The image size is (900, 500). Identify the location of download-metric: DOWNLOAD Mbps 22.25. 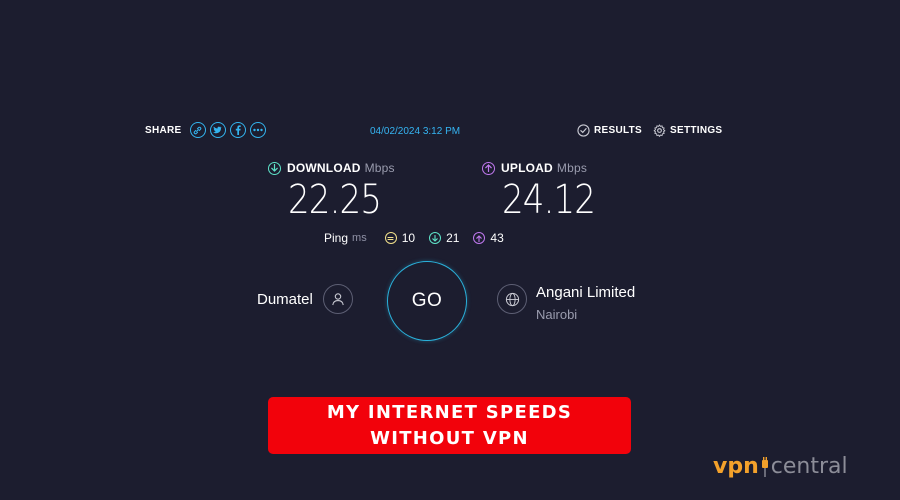
(333, 192).